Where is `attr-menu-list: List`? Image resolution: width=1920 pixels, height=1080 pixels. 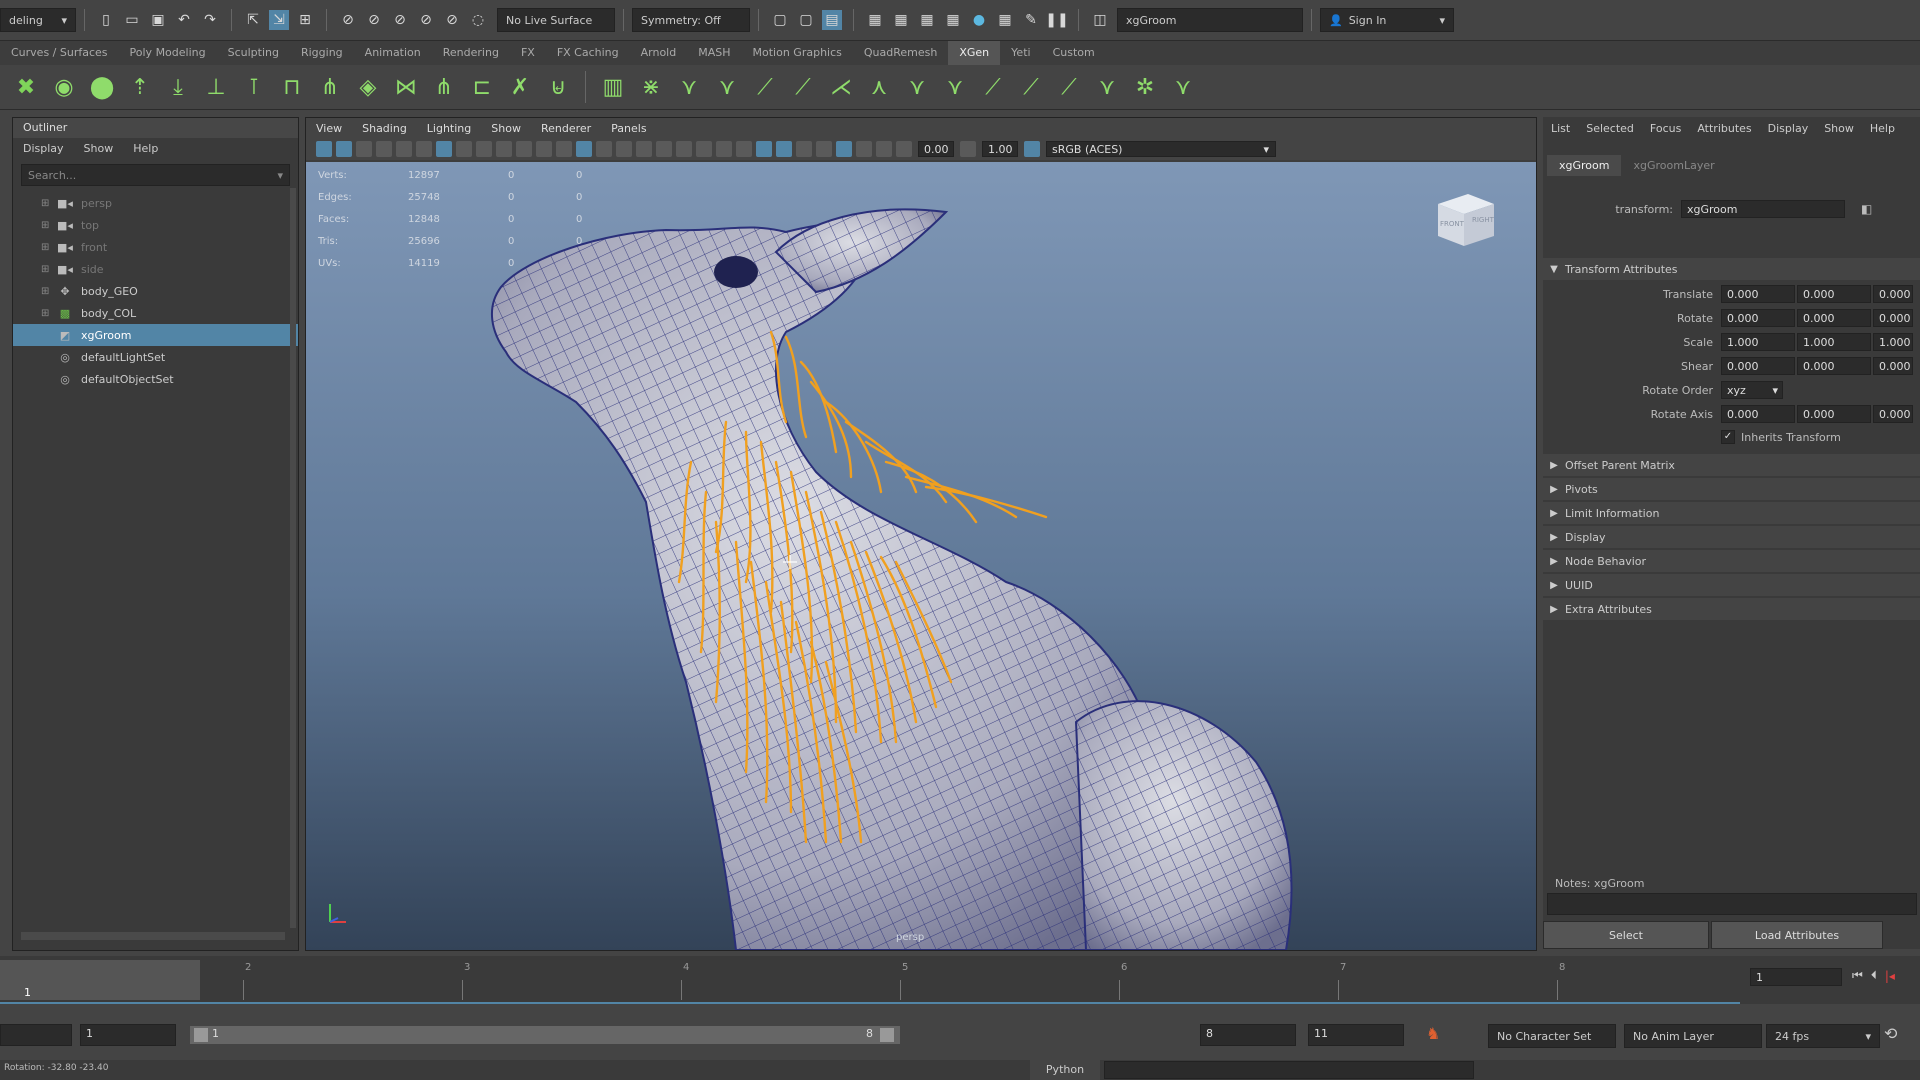
attr-menu-list: List is located at coordinates (1560, 128).